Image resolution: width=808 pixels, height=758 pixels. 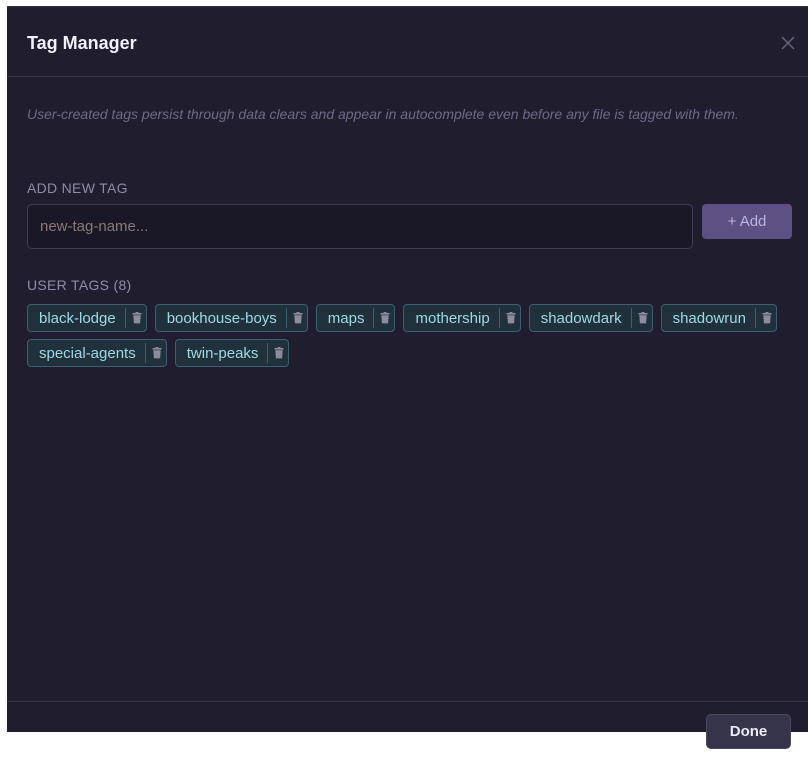 I want to click on tag-chip: maps, so click(x=355, y=318).